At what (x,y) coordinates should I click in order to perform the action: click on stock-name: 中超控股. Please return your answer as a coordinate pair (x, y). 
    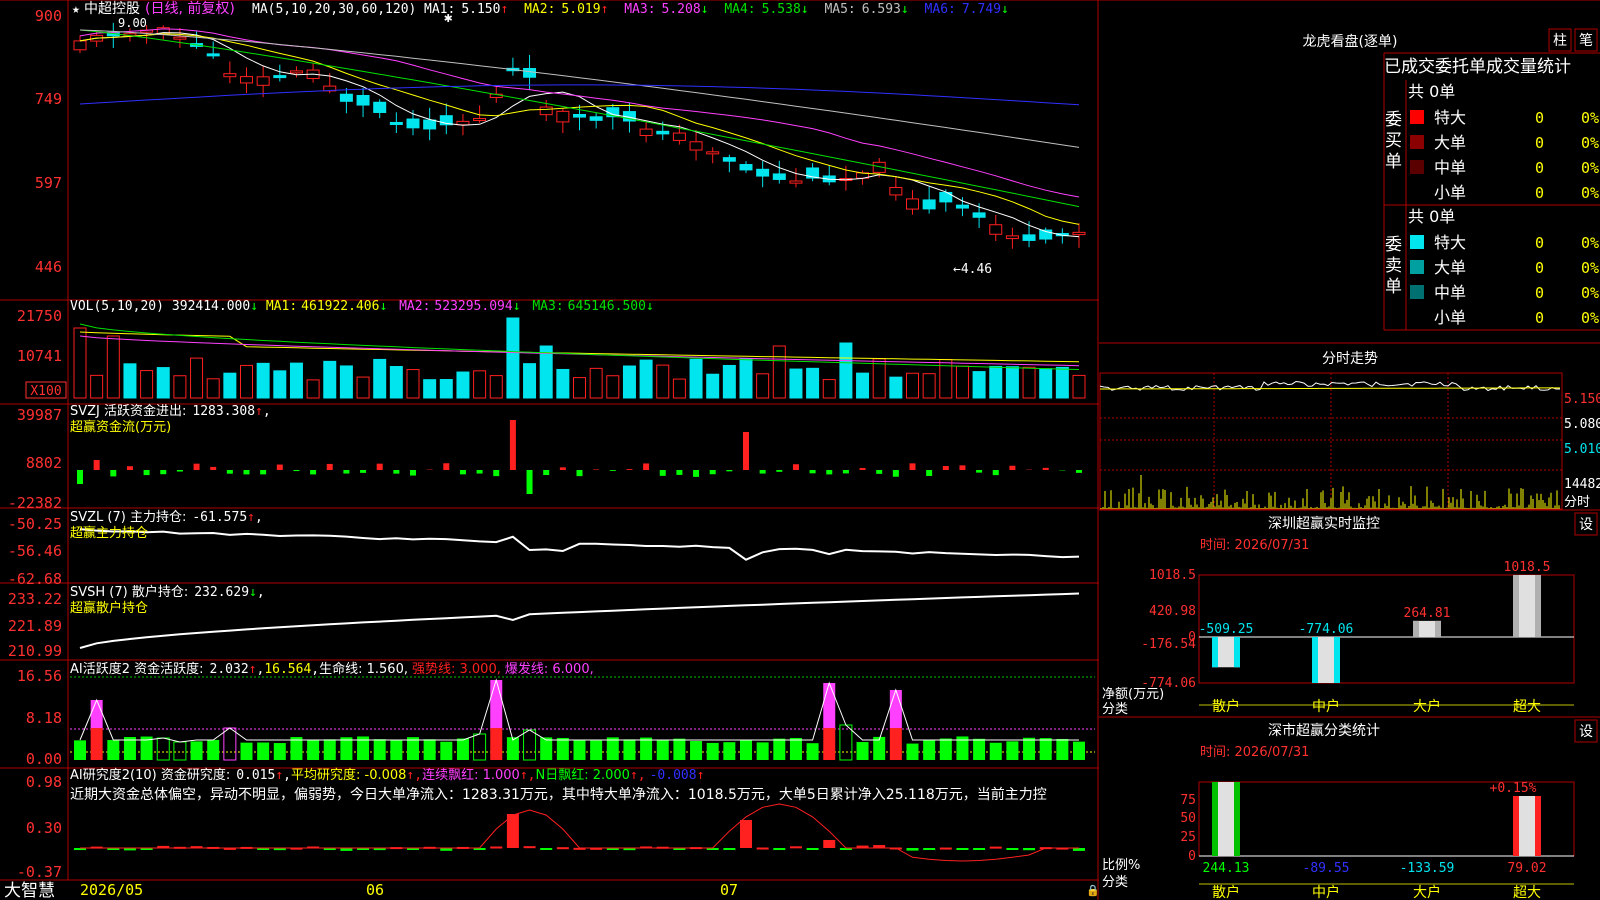
    Looking at the image, I should click on (112, 9).